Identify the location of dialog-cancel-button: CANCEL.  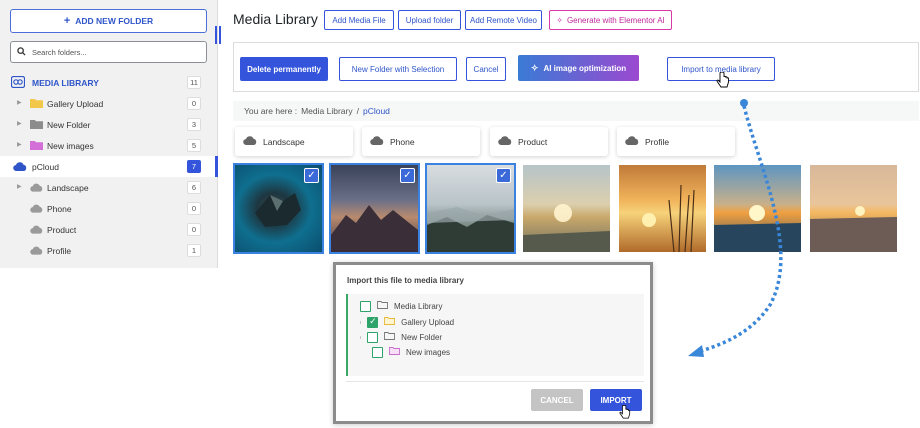
(557, 400).